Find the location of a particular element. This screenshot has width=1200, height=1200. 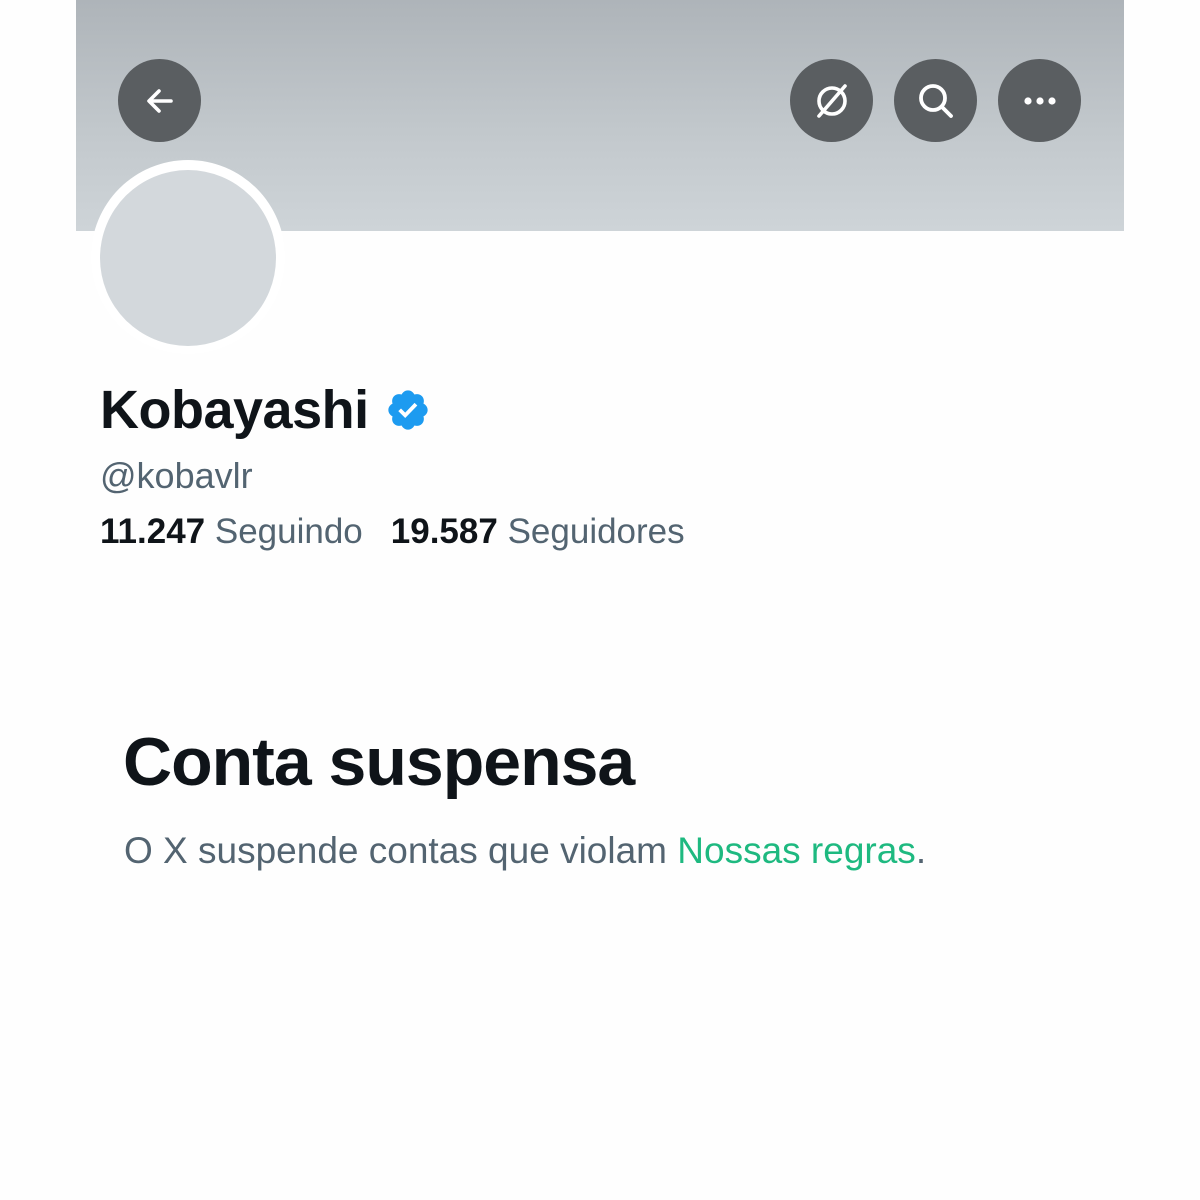

following-link: 11.247 Seguindo is located at coordinates (231, 531).